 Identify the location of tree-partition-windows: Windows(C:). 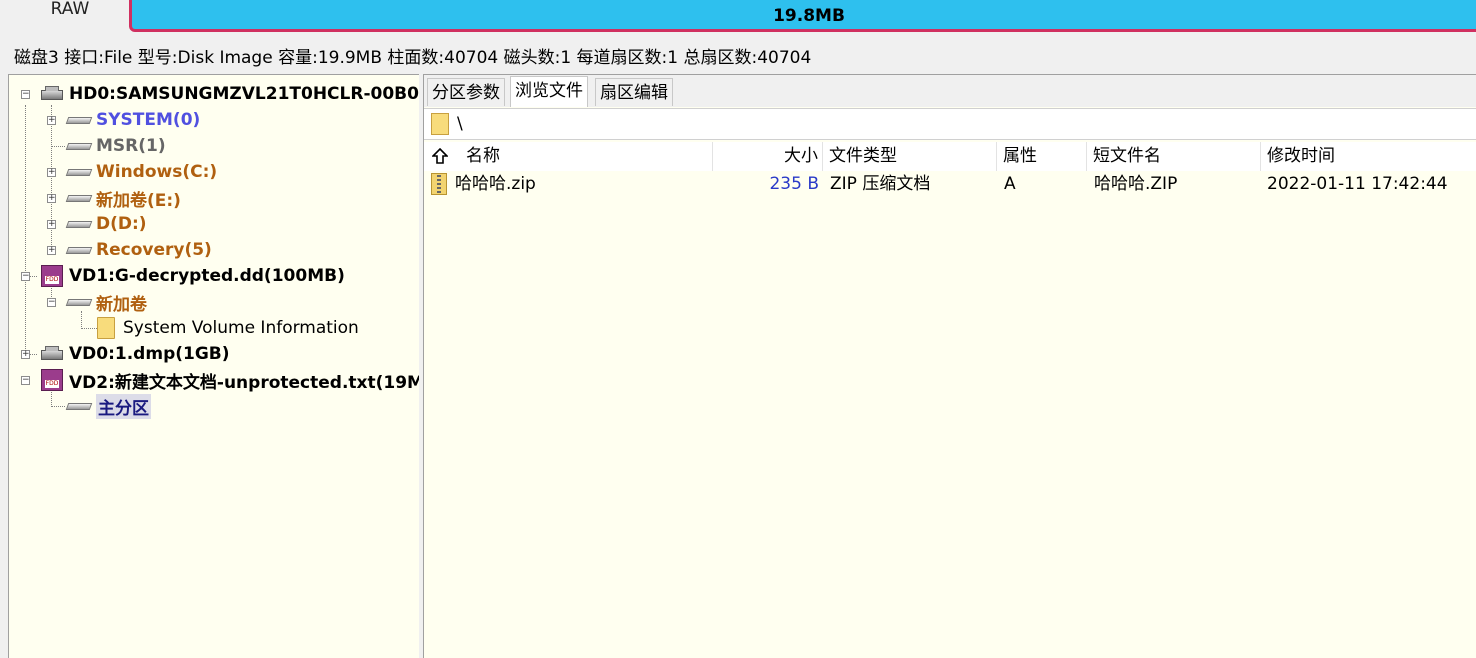
(142, 172).